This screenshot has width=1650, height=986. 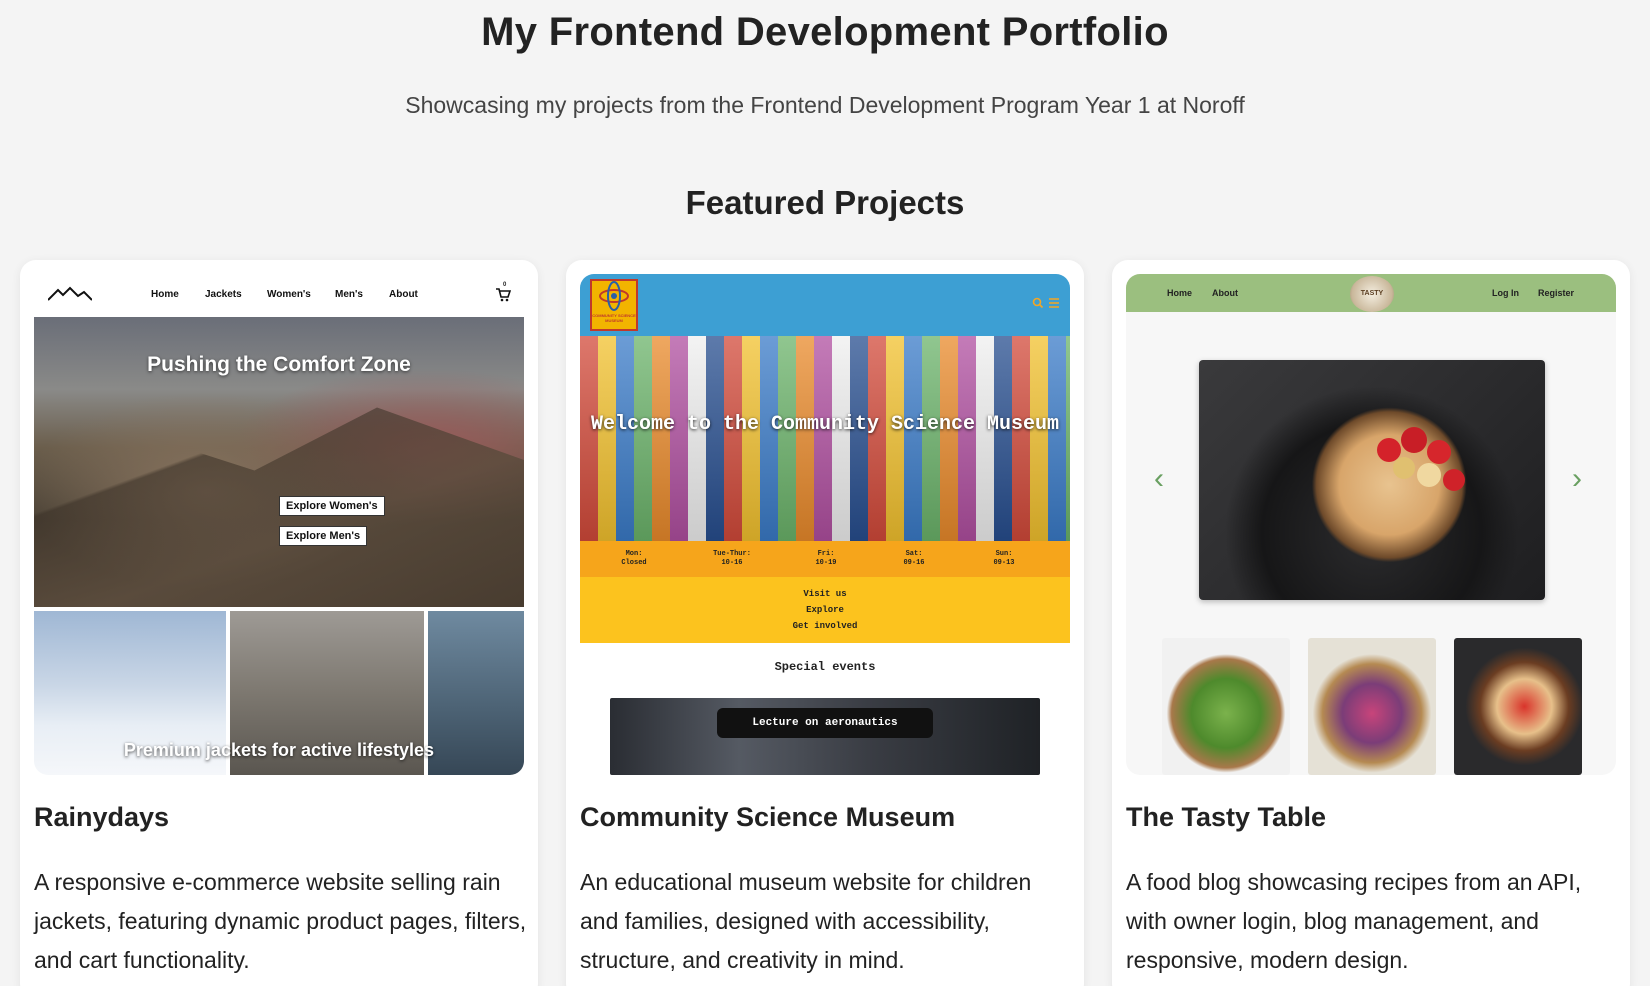 I want to click on museum-logo-text: COMMUNITY SCIENCE MUSEUM, so click(x=614, y=318).